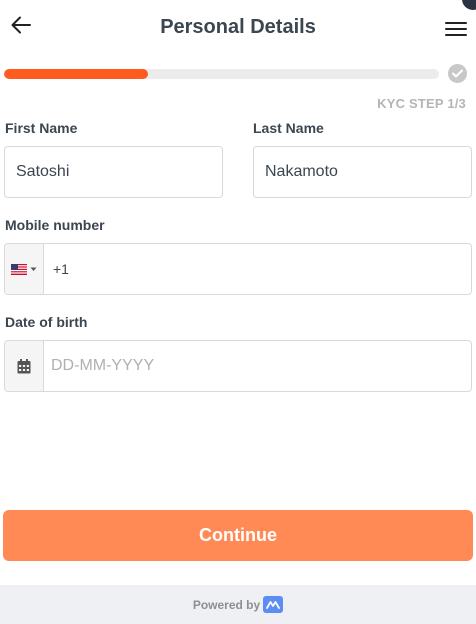 Image resolution: width=476 pixels, height=624 pixels. Describe the element at coordinates (421, 103) in the screenshot. I see `kyc-step-label: KYC STEP 1/3` at that location.